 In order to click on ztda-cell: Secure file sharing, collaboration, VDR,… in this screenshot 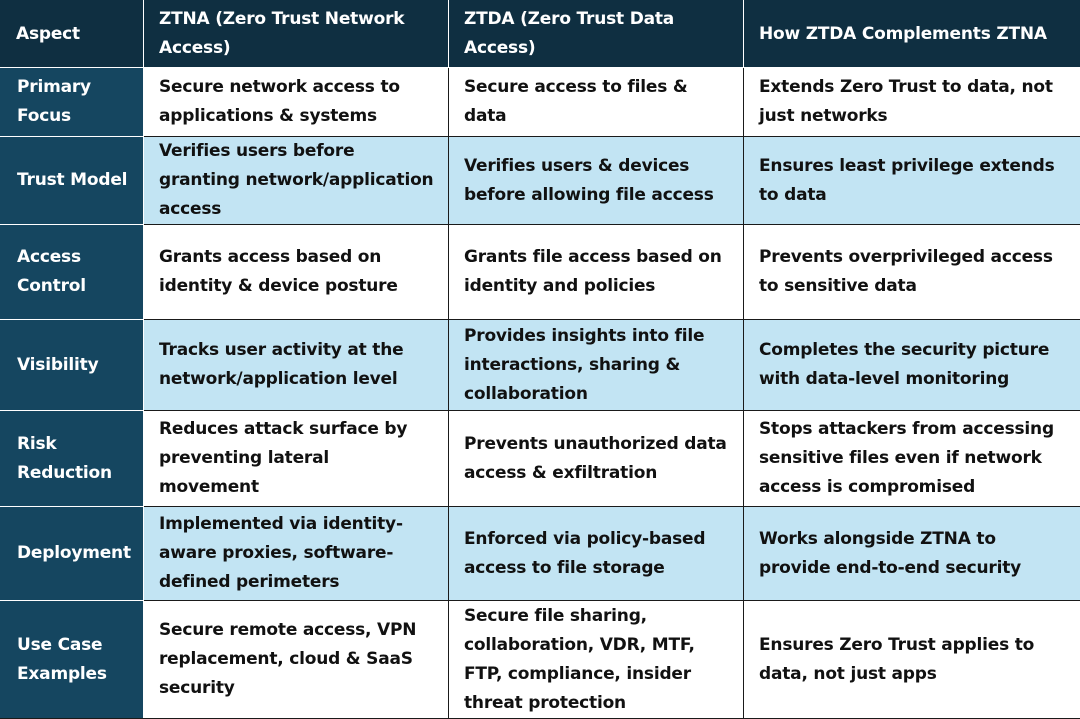, I will do `click(596, 660)`.